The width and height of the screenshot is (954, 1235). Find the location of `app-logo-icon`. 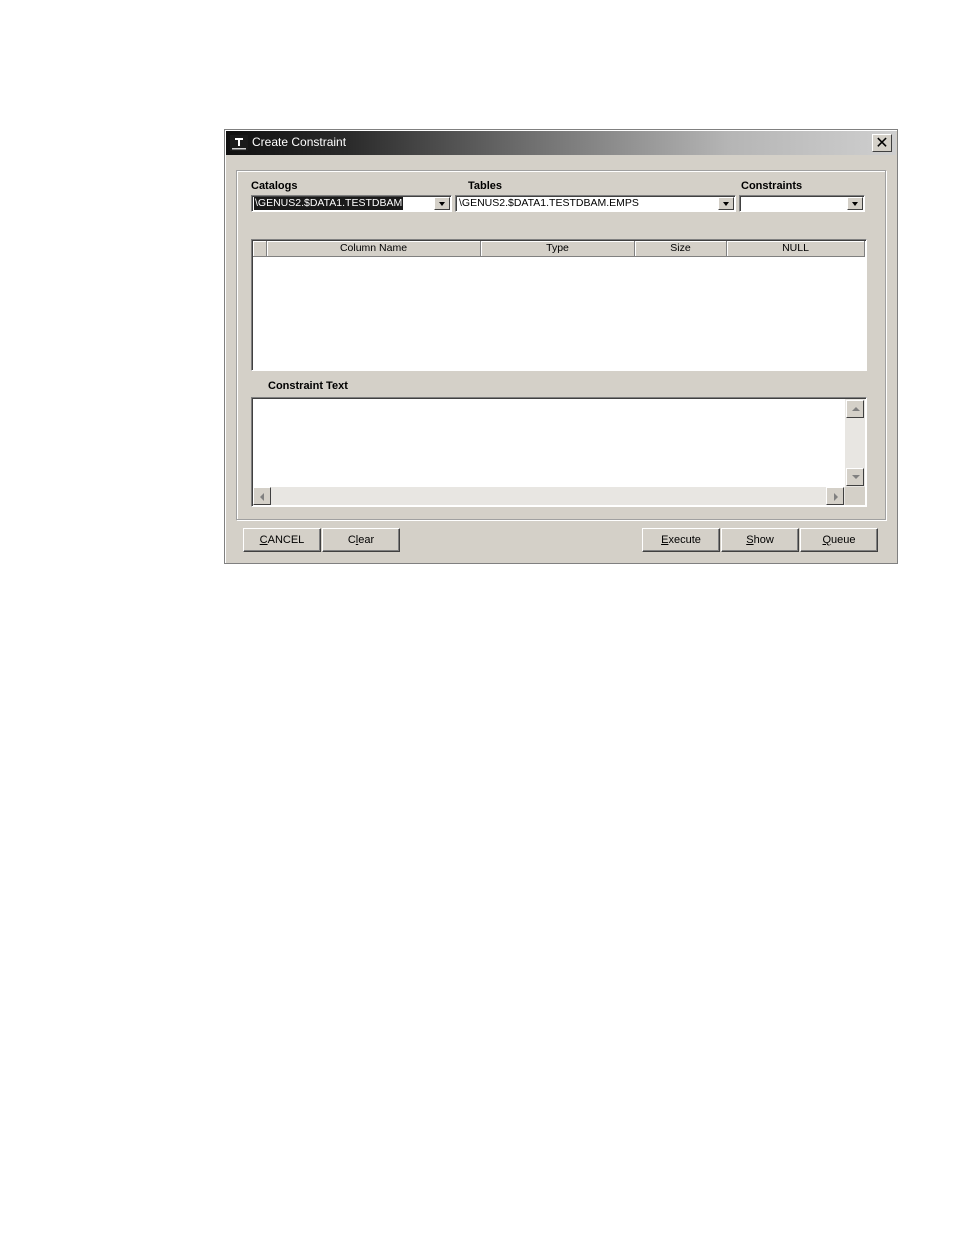

app-logo-icon is located at coordinates (239, 143).